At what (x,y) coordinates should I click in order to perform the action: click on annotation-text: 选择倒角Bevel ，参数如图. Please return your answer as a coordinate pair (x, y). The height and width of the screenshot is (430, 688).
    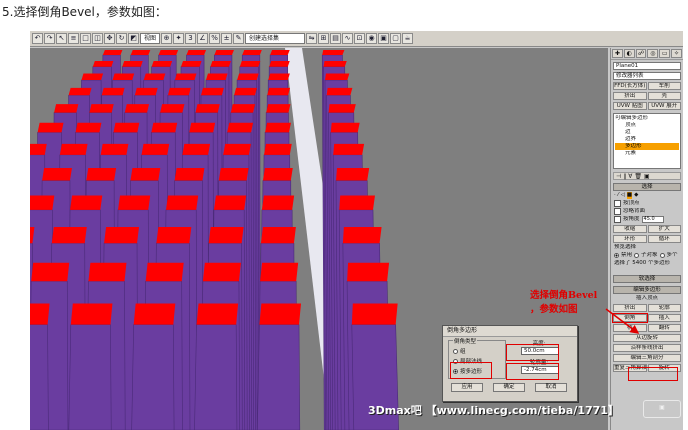
    Looking at the image, I should click on (576, 303).